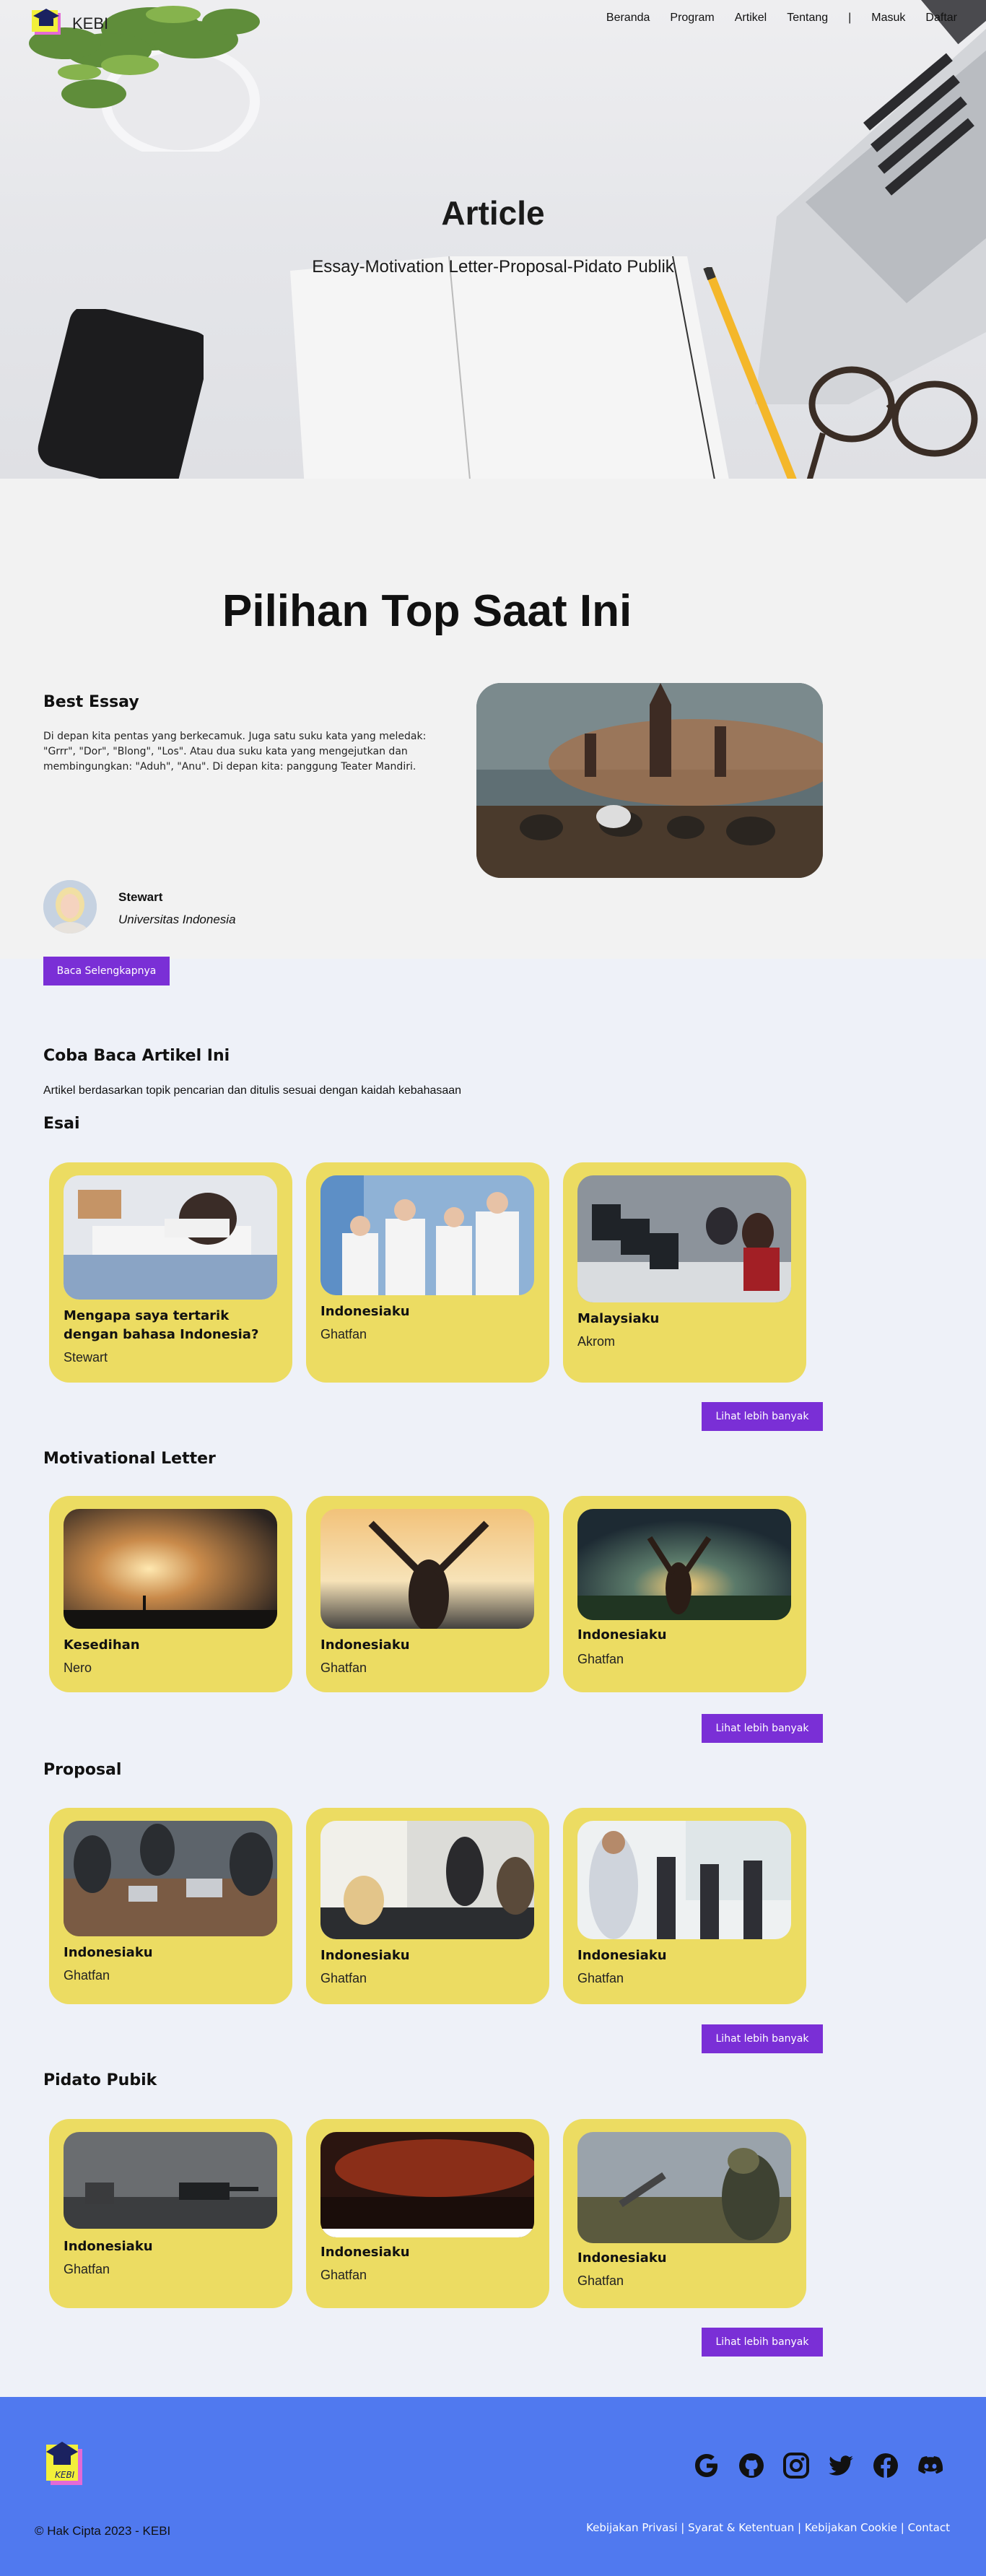  I want to click on footer-link-terms: Syarat & Ketentuan, so click(741, 2527).